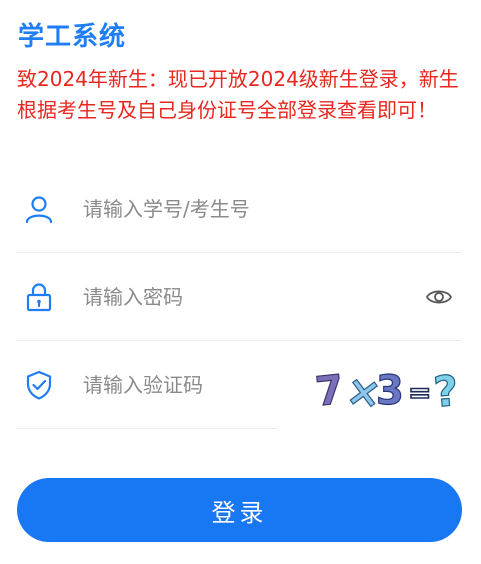 The image size is (481, 564). Describe the element at coordinates (419, 392) in the screenshot. I see `captcha-char-eq: =` at that location.